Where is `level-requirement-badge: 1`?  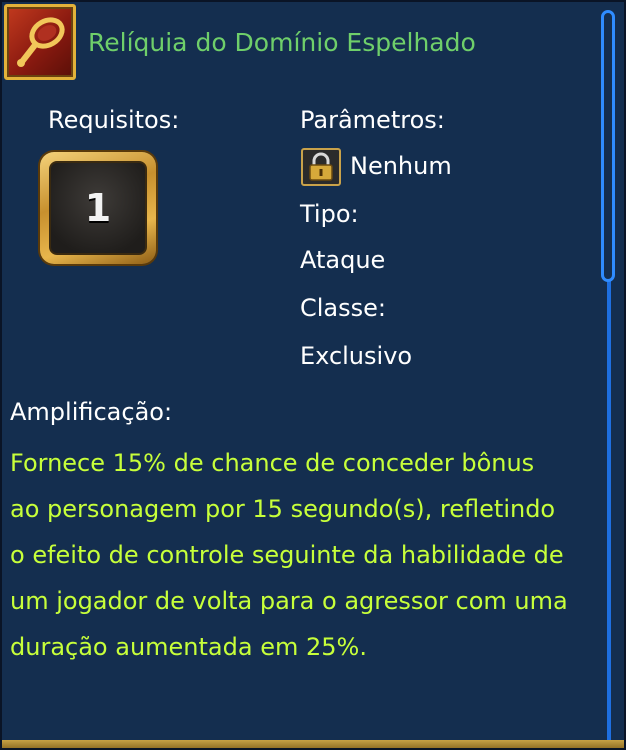 level-requirement-badge: 1 is located at coordinates (98, 208).